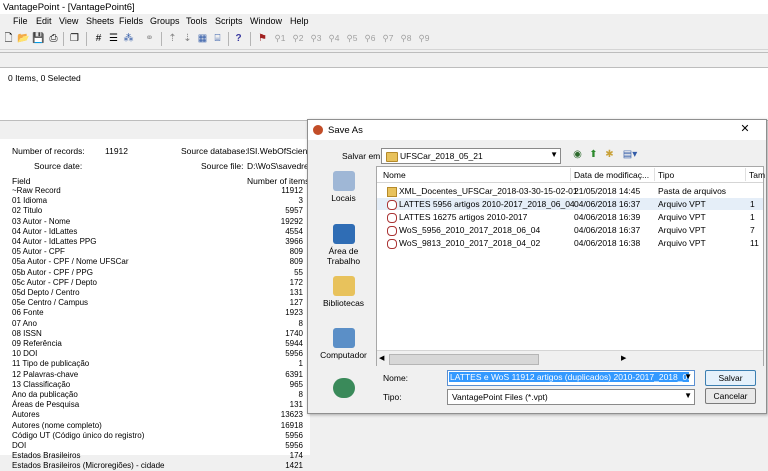  Describe the element at coordinates (155, 375) in the screenshot. I see `field-row: 12 Palavras-chave 6391` at that location.